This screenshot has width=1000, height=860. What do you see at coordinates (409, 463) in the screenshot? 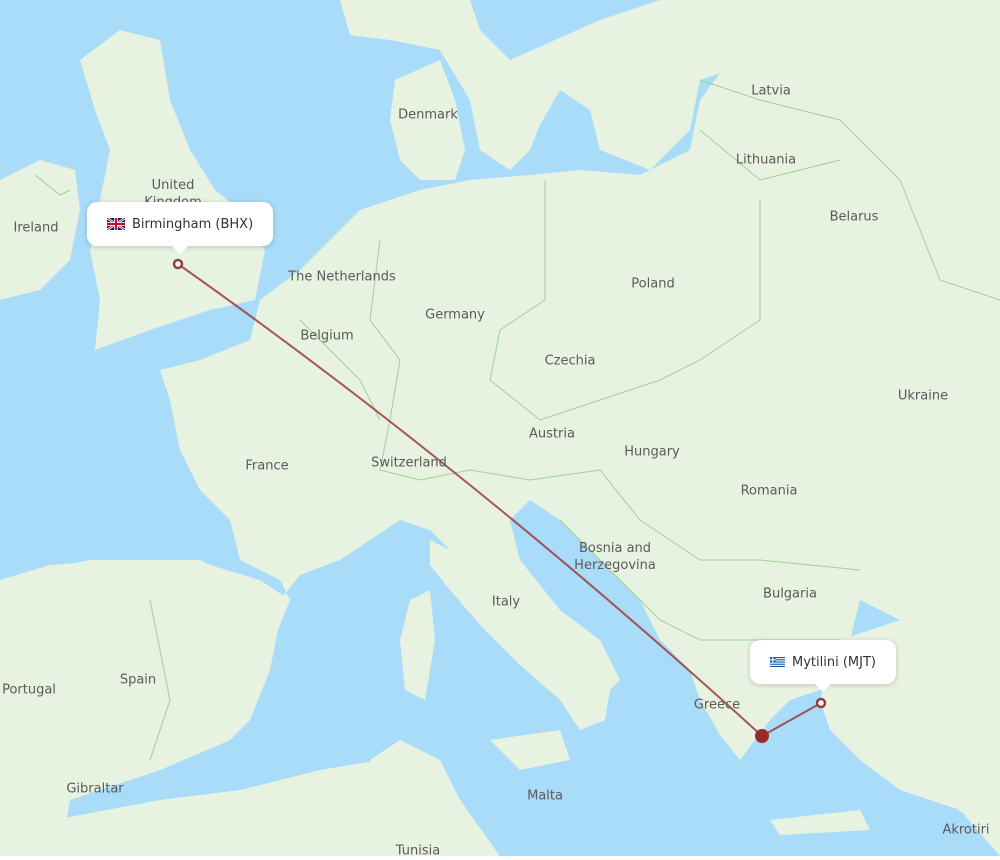
I see `label-switzerland: Switzerland` at bounding box center [409, 463].